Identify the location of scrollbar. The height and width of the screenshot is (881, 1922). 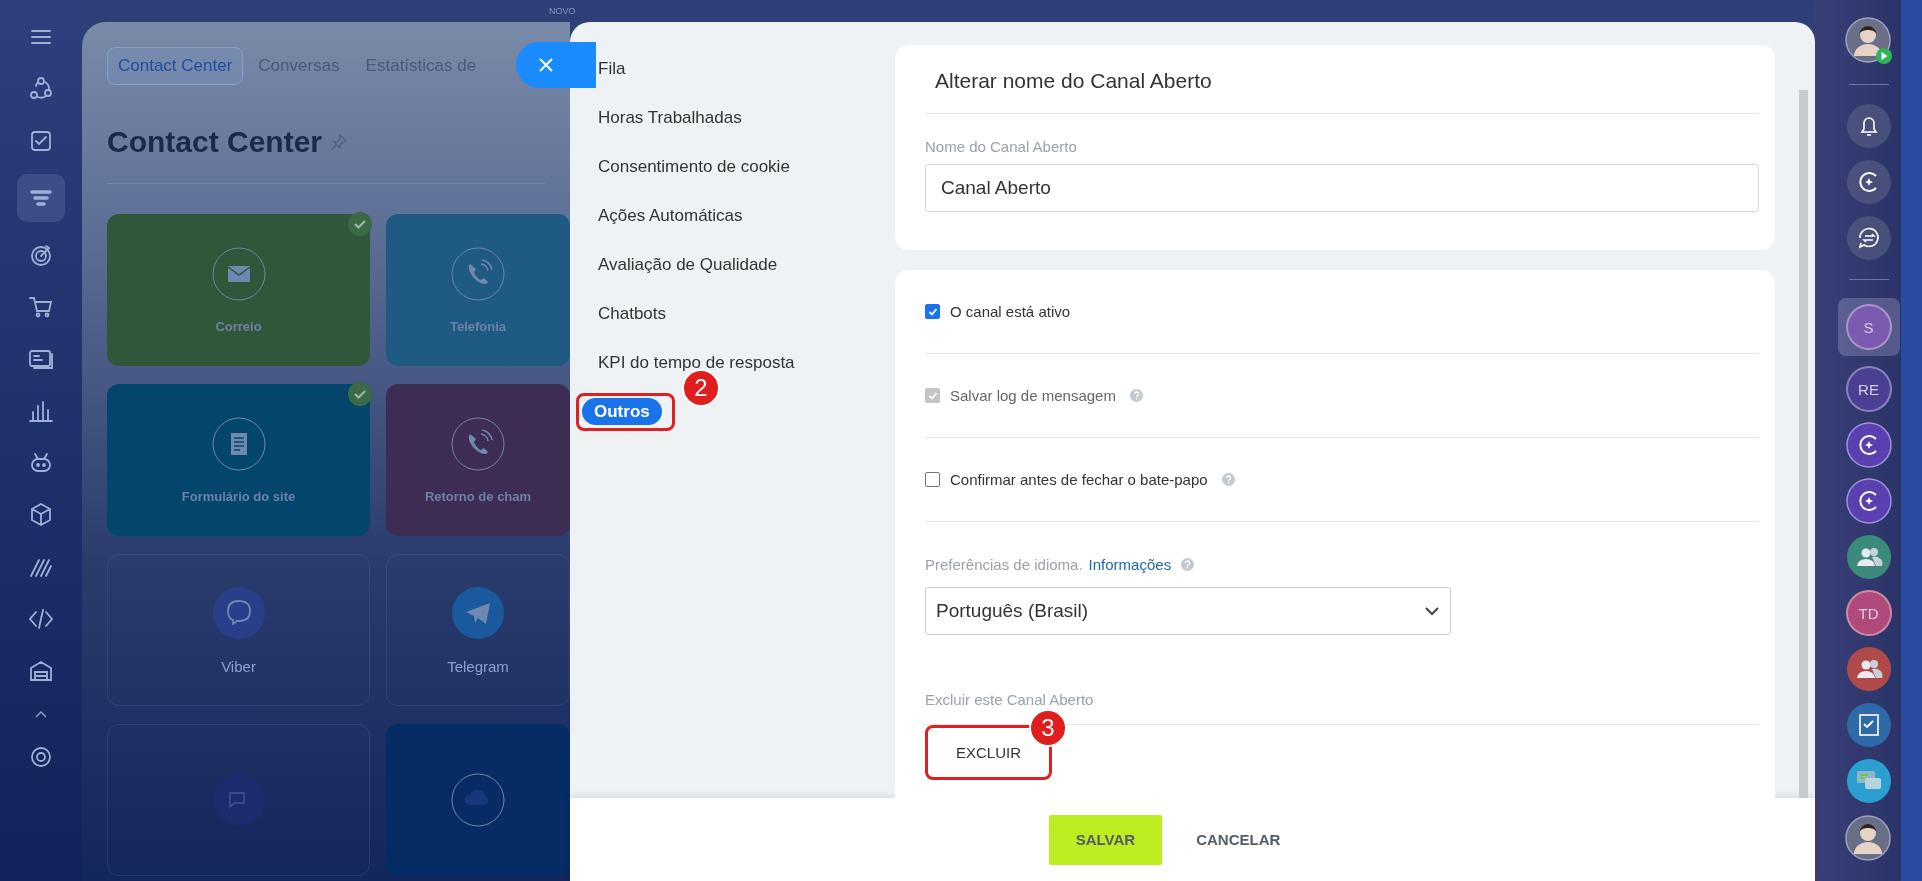
(1803, 444).